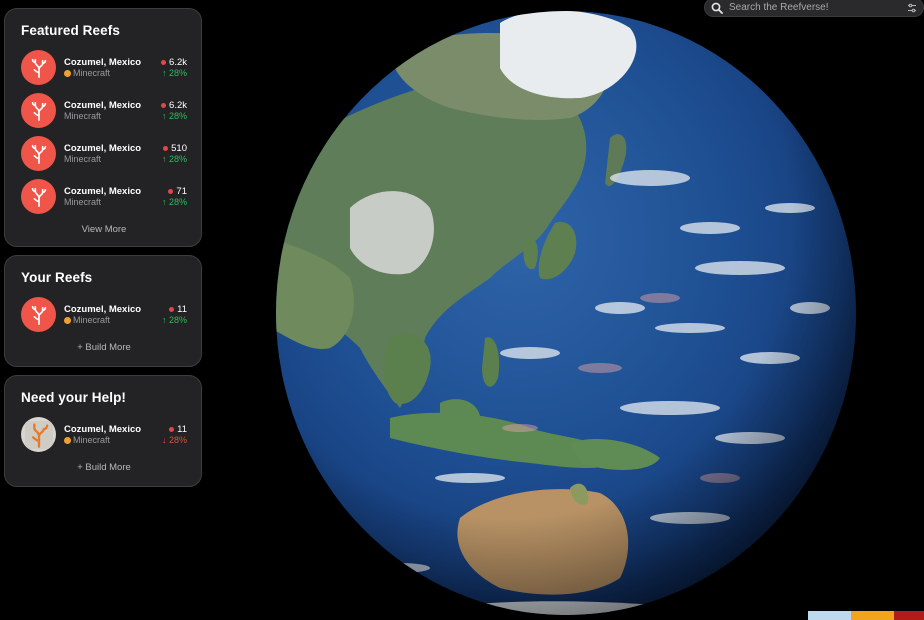  Describe the element at coordinates (872, 615) in the screenshot. I see `strip-segment-orange` at that location.